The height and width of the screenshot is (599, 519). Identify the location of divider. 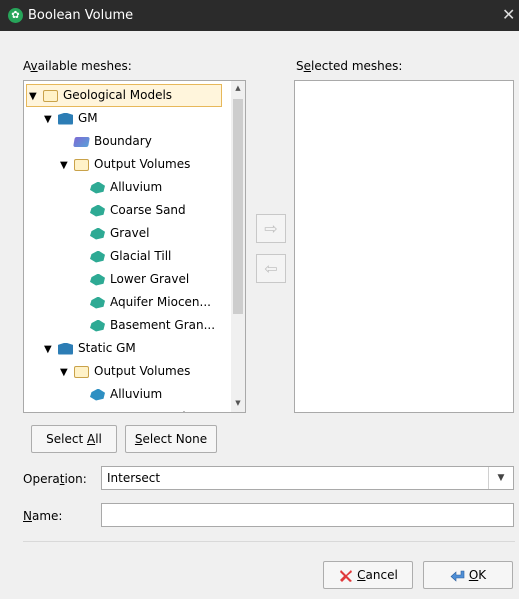
(269, 541).